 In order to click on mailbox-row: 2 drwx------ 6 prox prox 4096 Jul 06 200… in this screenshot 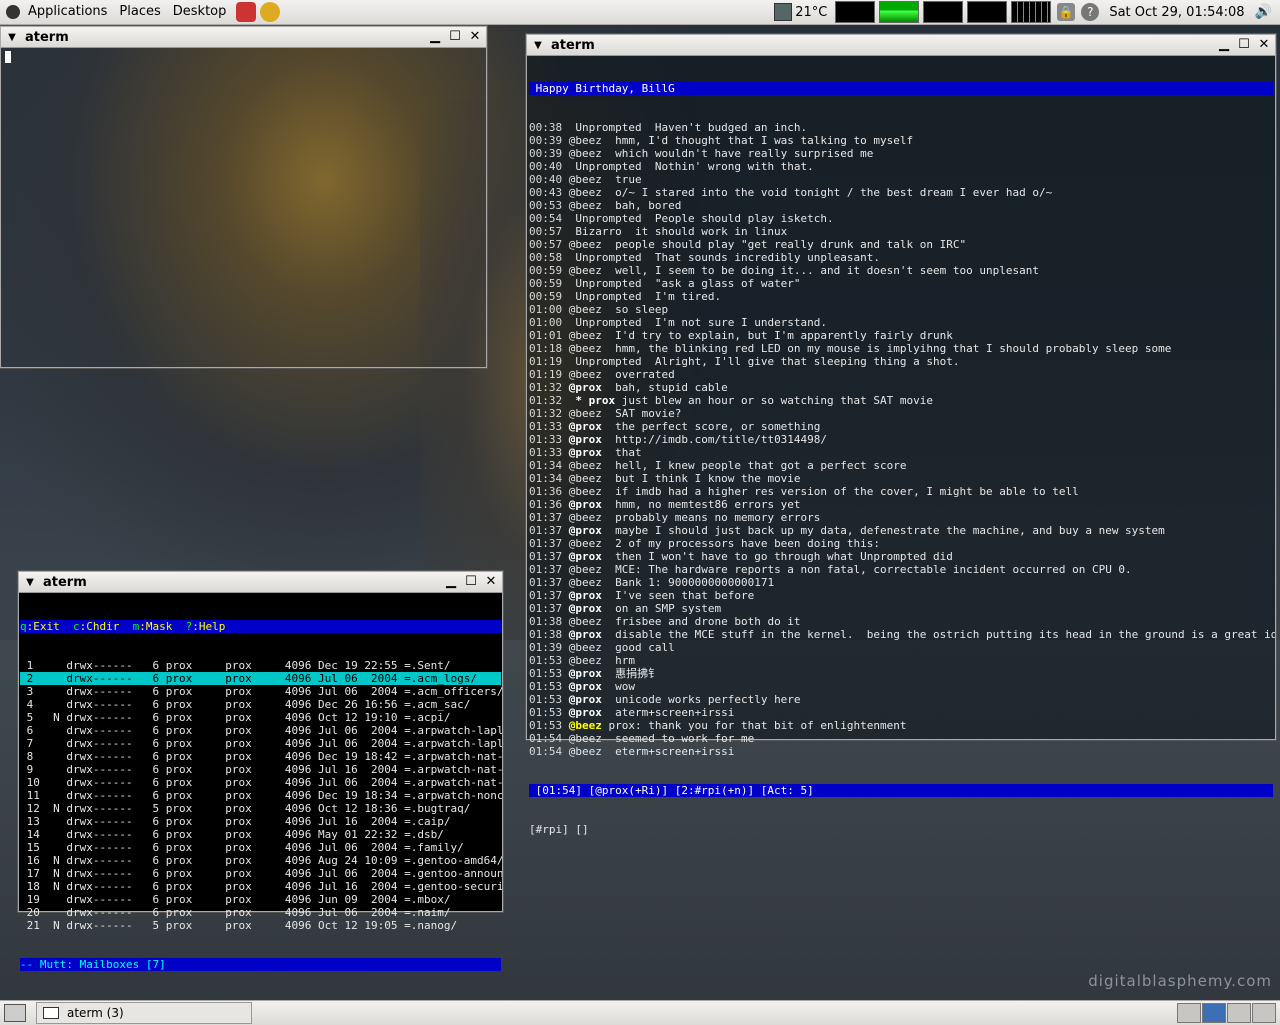, I will do `click(260, 678)`.